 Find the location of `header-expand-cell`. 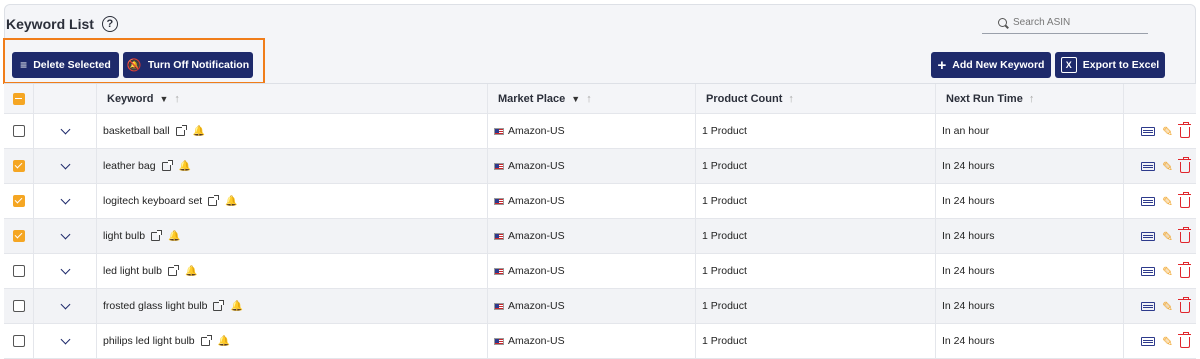

header-expand-cell is located at coordinates (65, 98).